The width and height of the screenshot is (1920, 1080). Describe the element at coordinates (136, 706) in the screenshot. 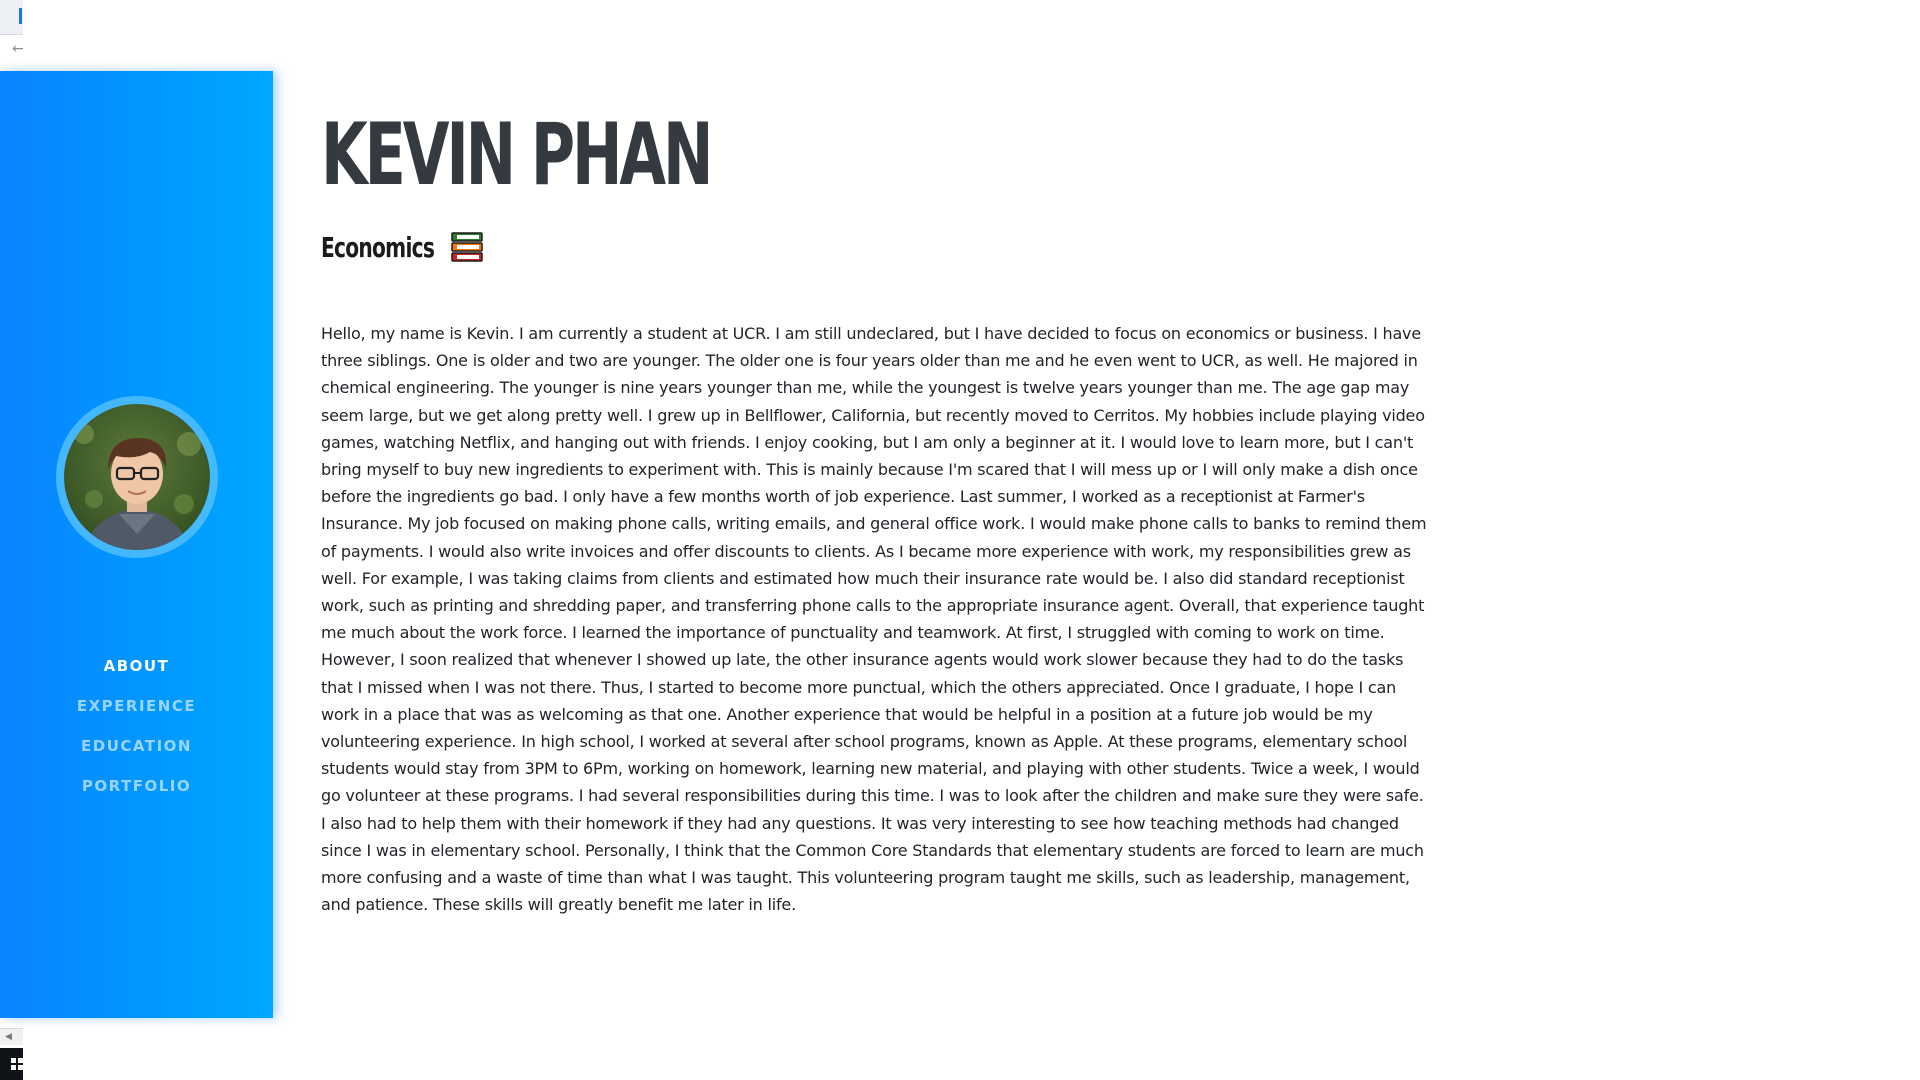

I see `nav-item-experience: EXPERIENCE` at that location.